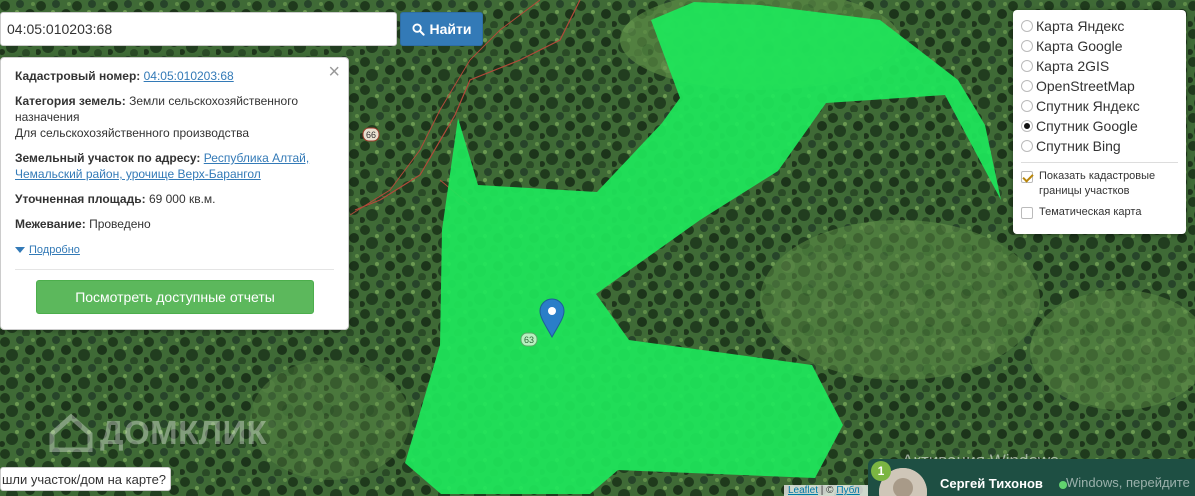 The width and height of the screenshot is (1195, 496). I want to click on area-value: 69 000 кв.м., so click(182, 199).